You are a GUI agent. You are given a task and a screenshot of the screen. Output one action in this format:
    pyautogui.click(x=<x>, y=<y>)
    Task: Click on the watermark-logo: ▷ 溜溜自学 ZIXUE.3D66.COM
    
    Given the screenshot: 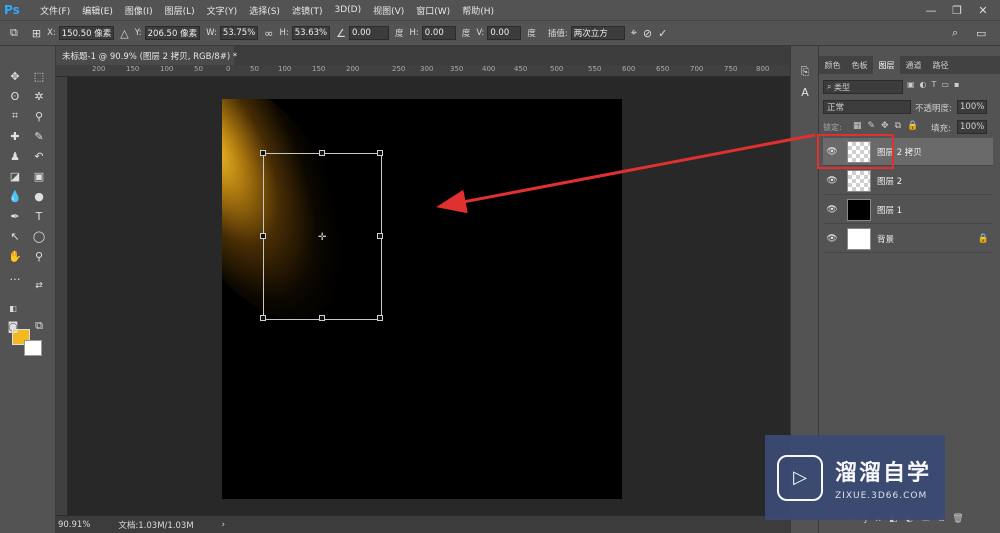 What is the action you would take?
    pyautogui.click(x=855, y=477)
    